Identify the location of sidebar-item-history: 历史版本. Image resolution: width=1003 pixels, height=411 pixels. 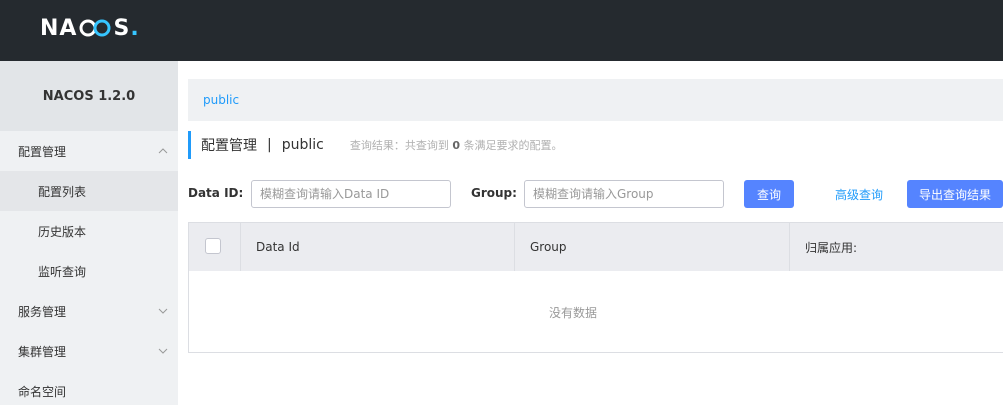
(89, 231).